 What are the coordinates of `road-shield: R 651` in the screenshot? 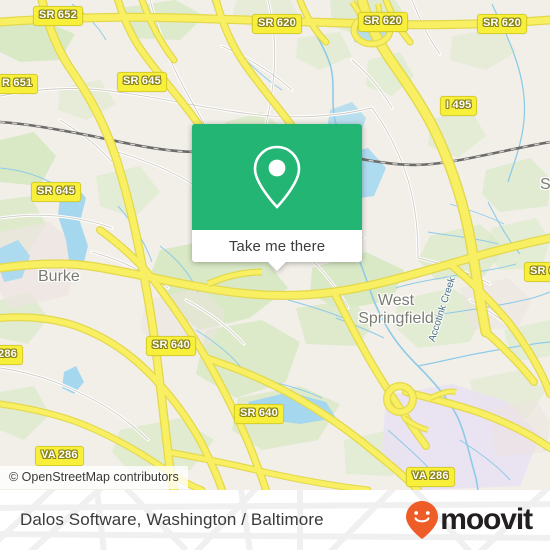 It's located at (19, 84).